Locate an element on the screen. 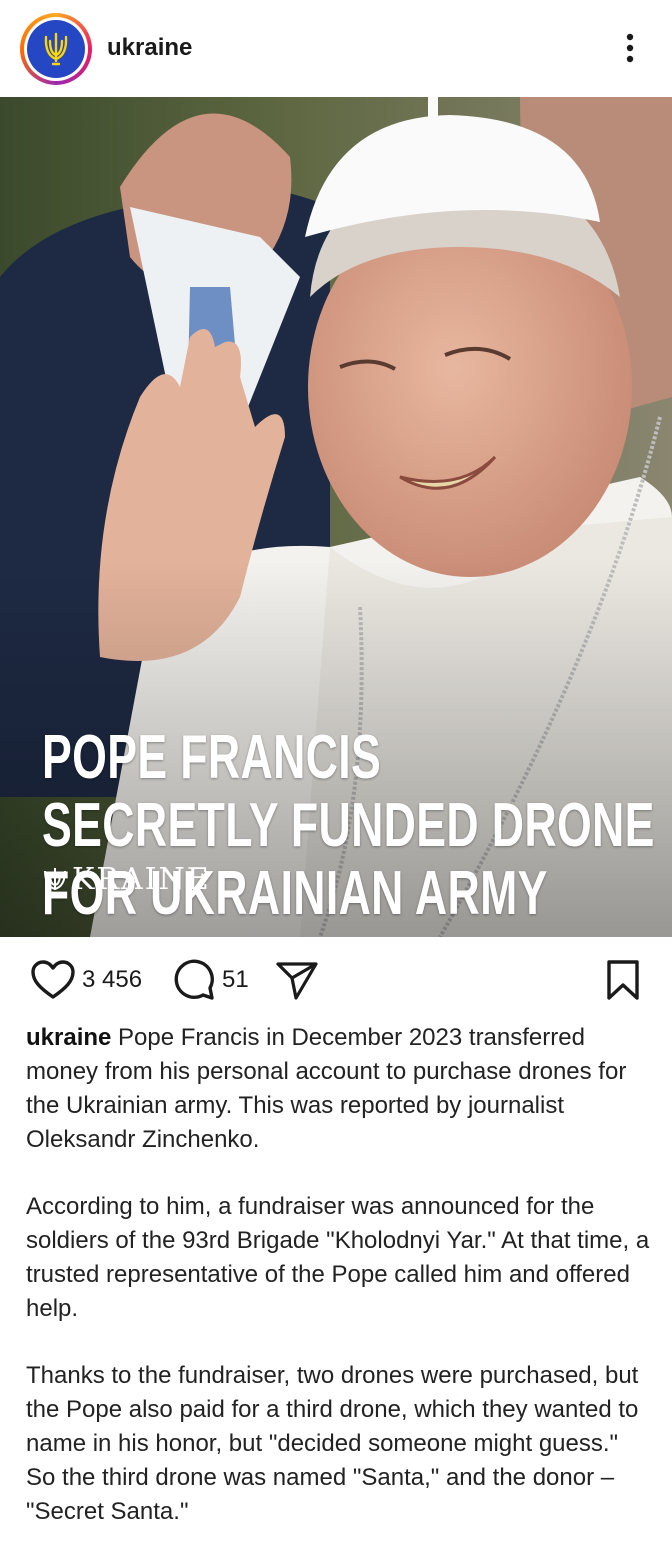 Image resolution: width=672 pixels, height=1562 pixels. share-button is located at coordinates (297, 980).